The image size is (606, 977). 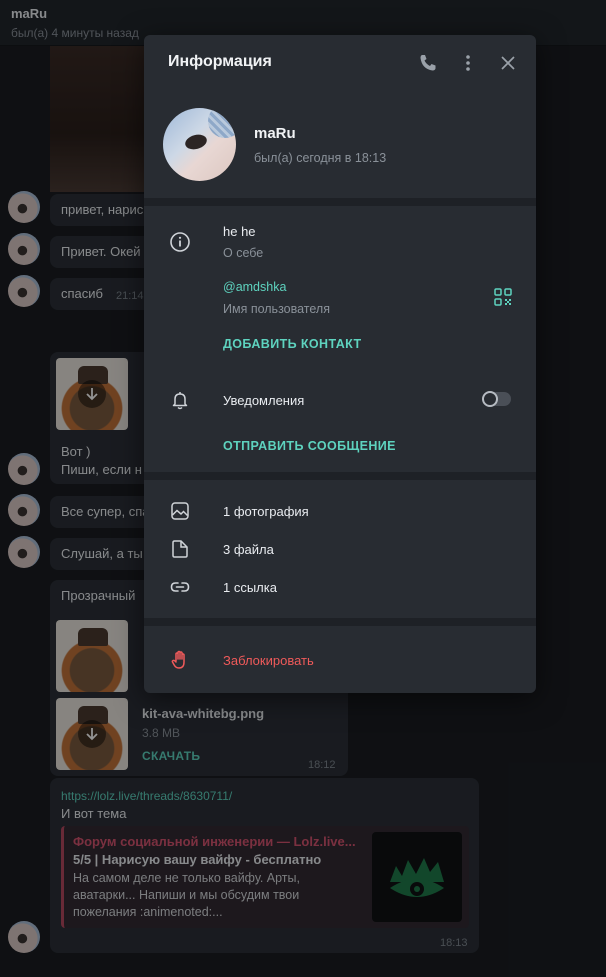 What do you see at coordinates (180, 400) in the screenshot?
I see `bell-icon` at bounding box center [180, 400].